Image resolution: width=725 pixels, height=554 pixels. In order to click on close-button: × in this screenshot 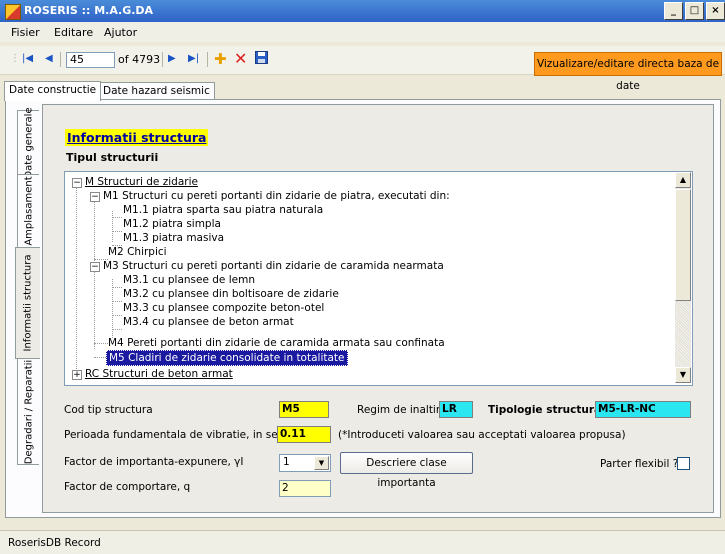, I will do `click(715, 11)`.